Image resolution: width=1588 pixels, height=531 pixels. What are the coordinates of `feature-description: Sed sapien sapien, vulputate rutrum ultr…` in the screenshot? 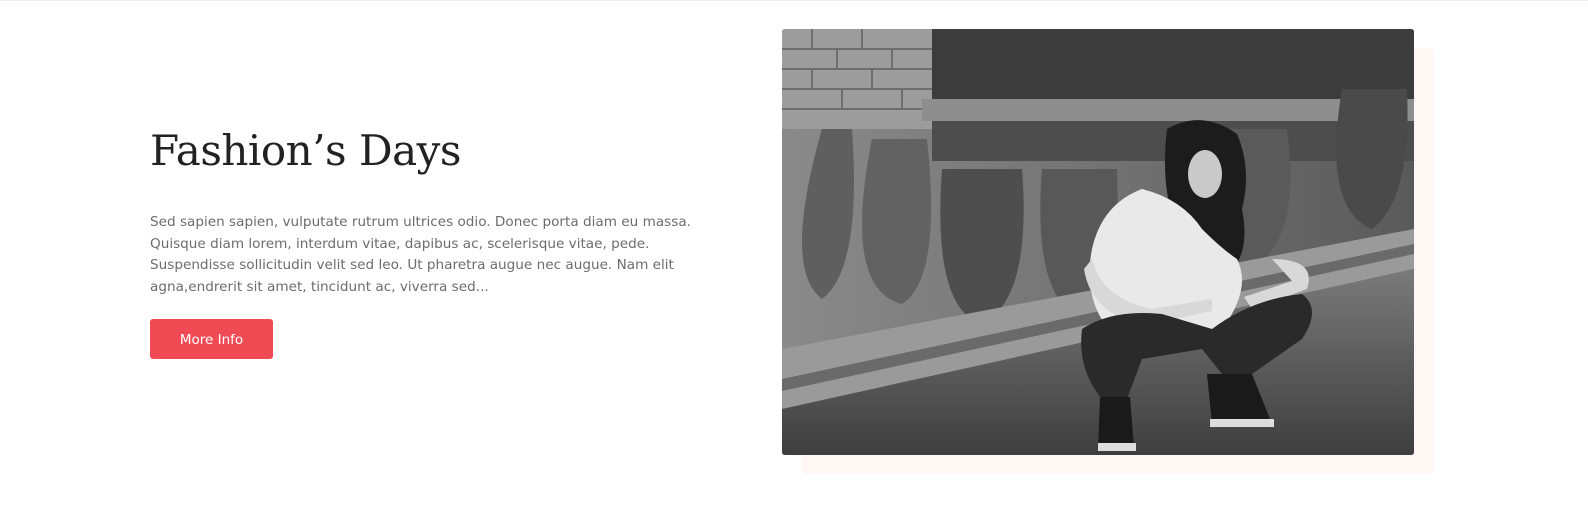 It's located at (420, 255).